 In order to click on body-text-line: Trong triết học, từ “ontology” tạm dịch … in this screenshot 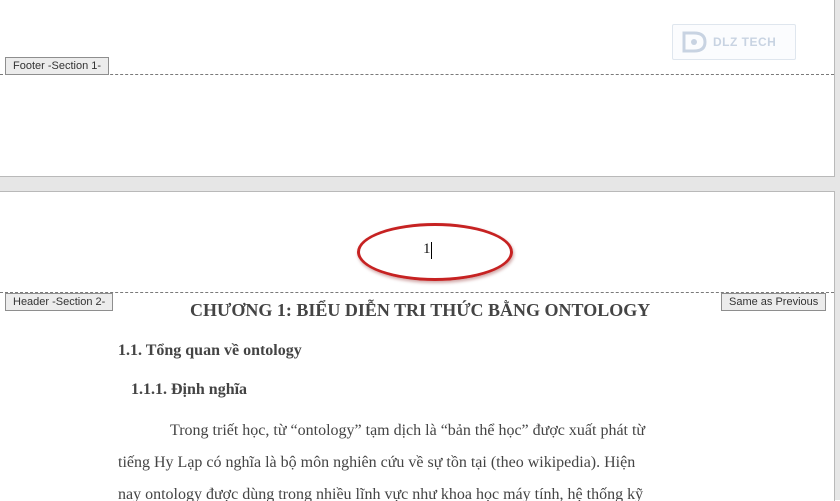, I will do `click(427, 431)`.